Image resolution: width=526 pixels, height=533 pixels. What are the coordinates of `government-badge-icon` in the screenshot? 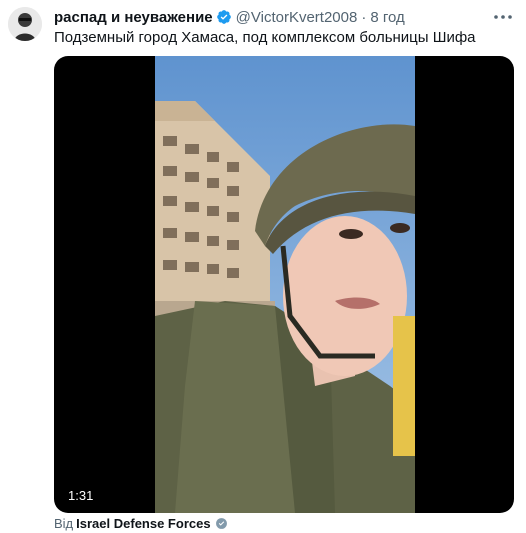 It's located at (221, 523).